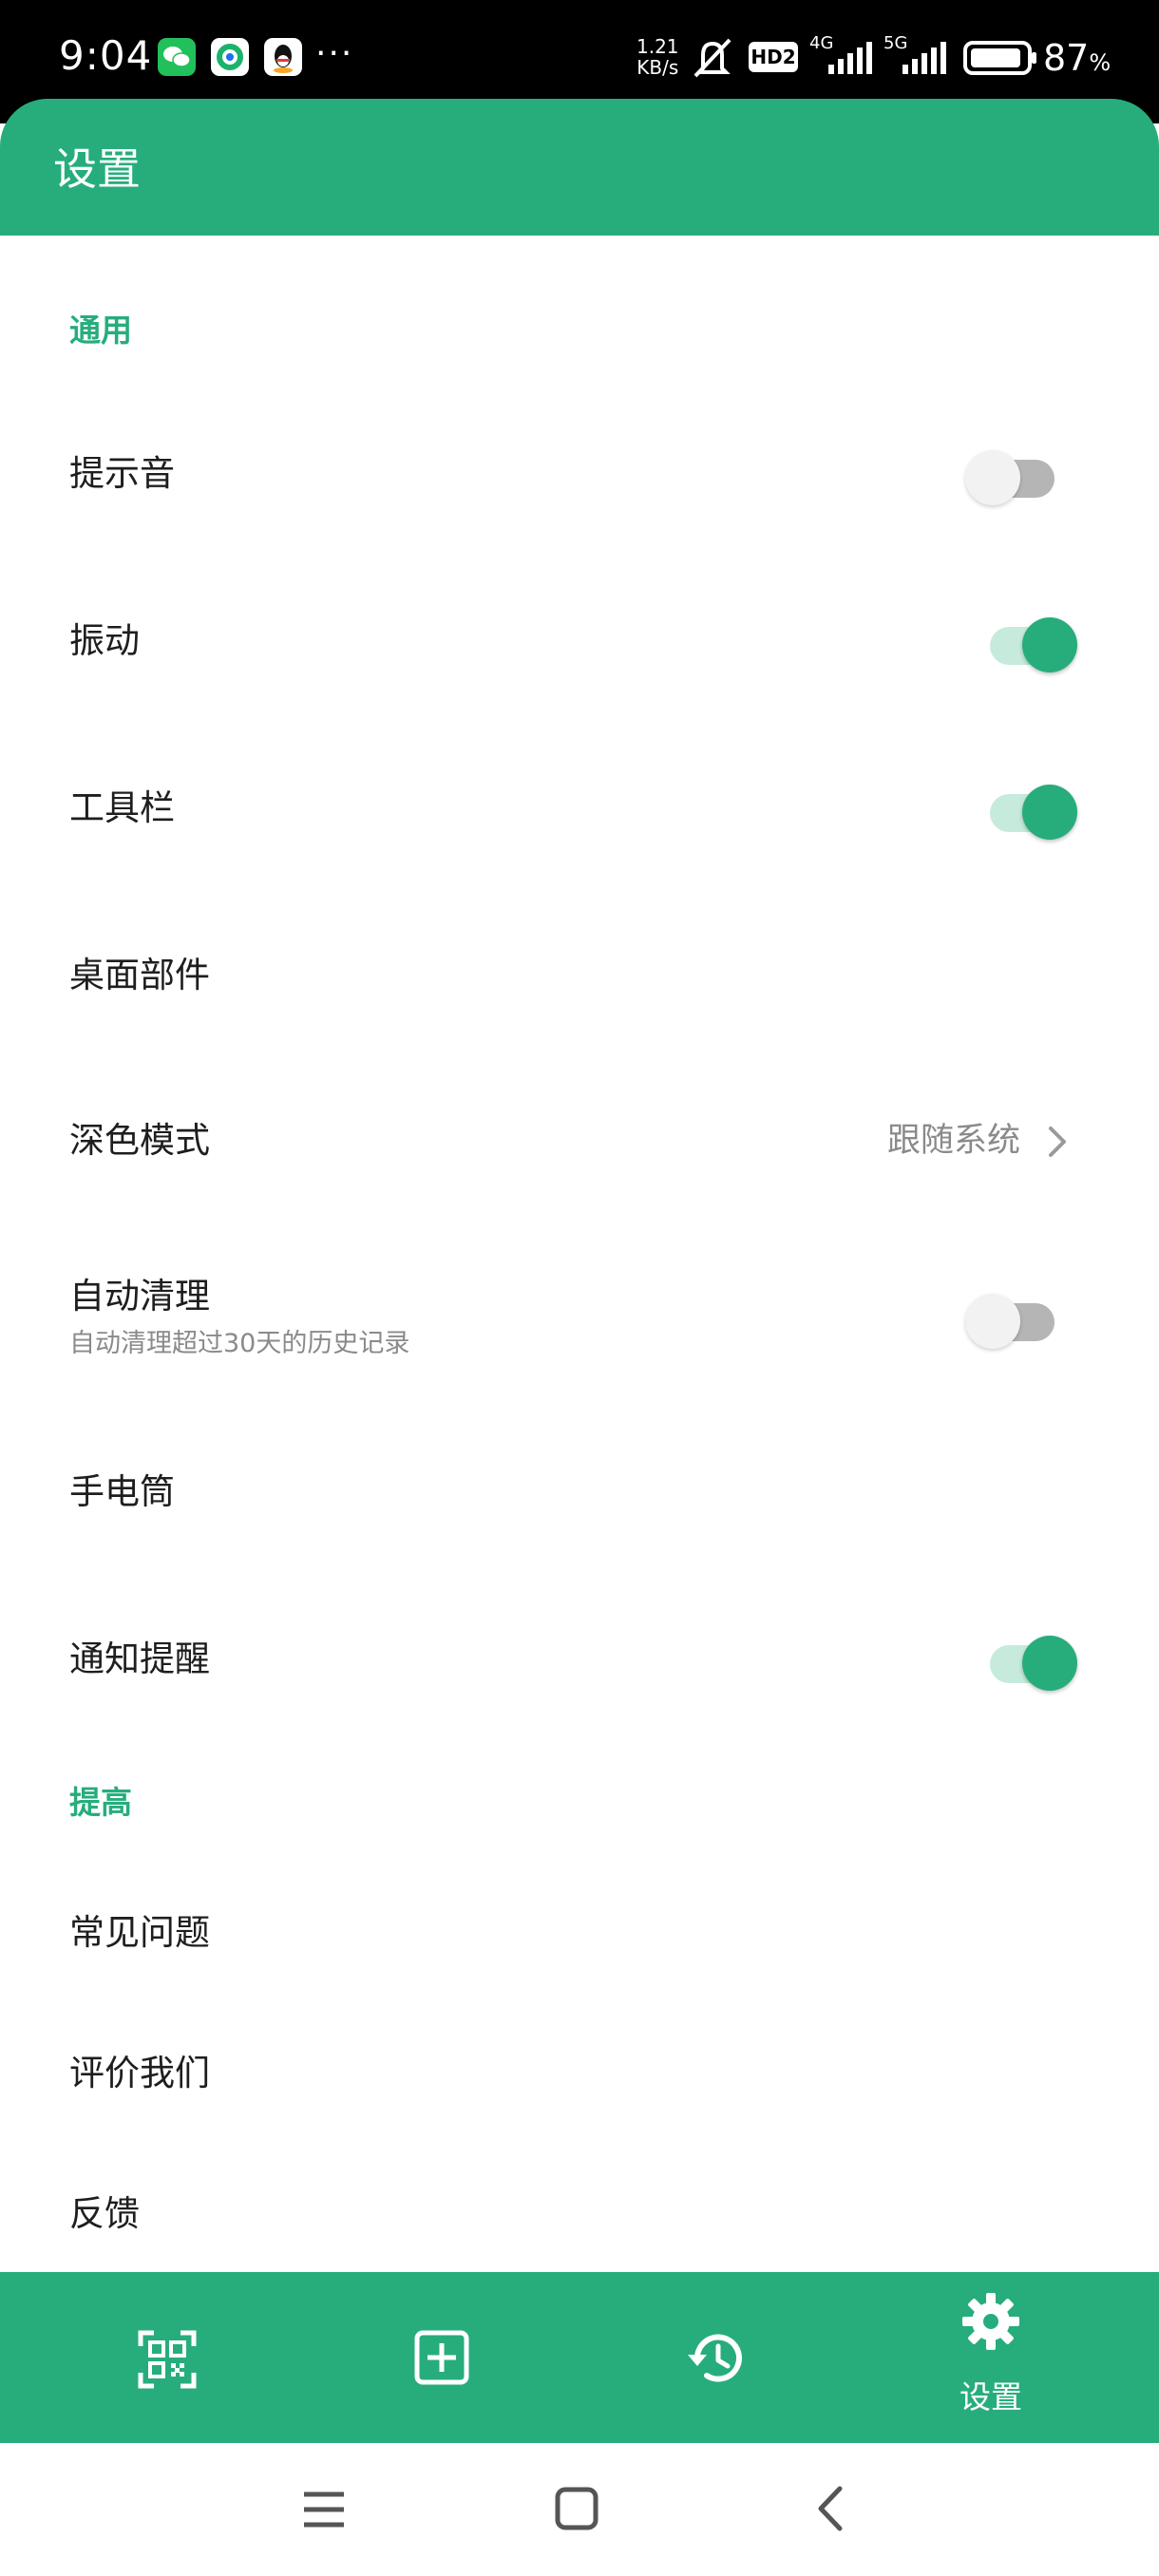  I want to click on battery-percent: 87%, so click(1077, 60).